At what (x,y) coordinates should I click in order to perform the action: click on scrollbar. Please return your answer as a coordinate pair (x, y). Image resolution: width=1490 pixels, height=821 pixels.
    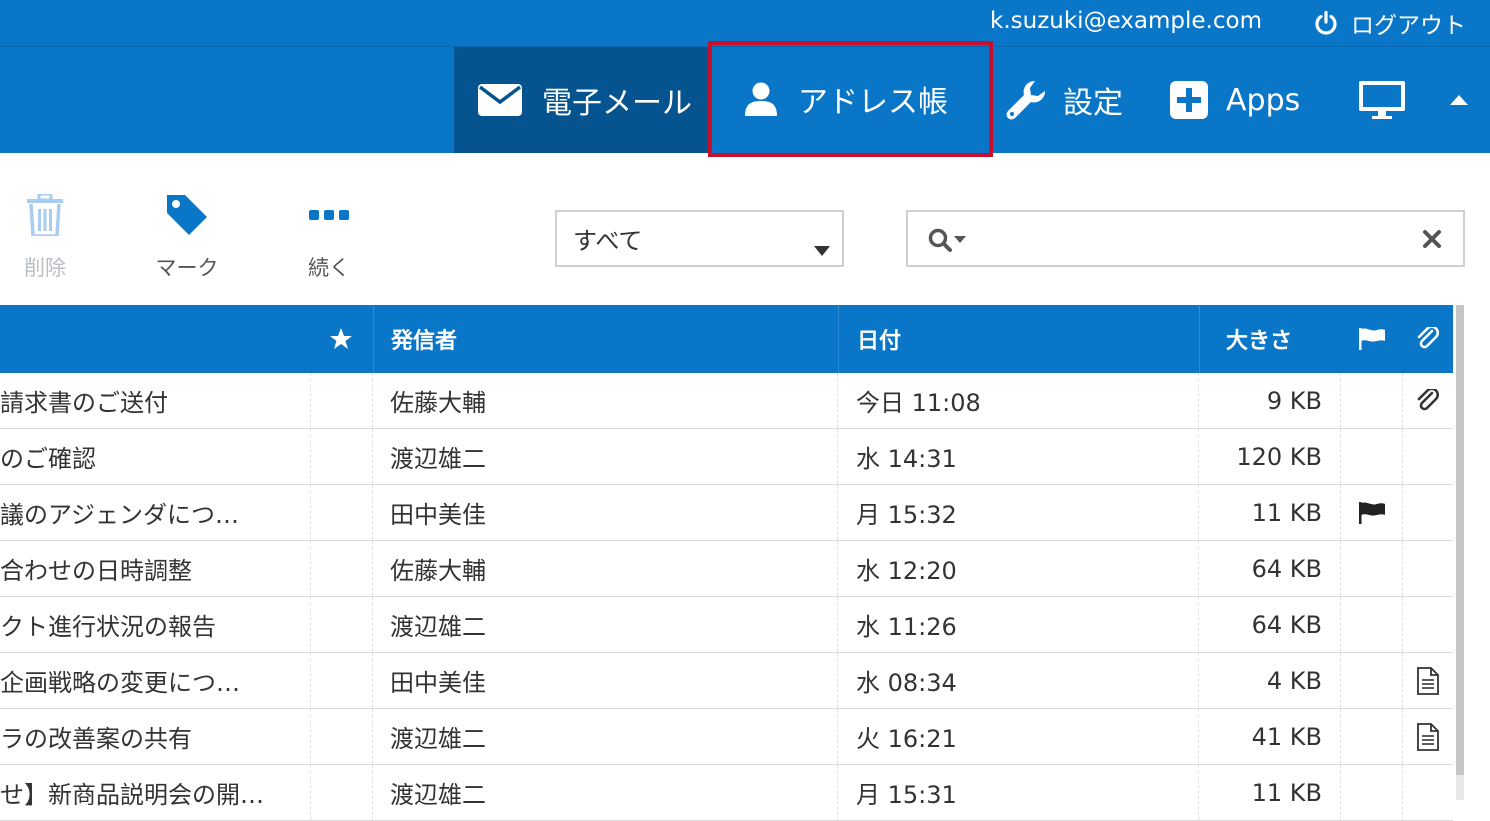
    Looking at the image, I should click on (1460, 552).